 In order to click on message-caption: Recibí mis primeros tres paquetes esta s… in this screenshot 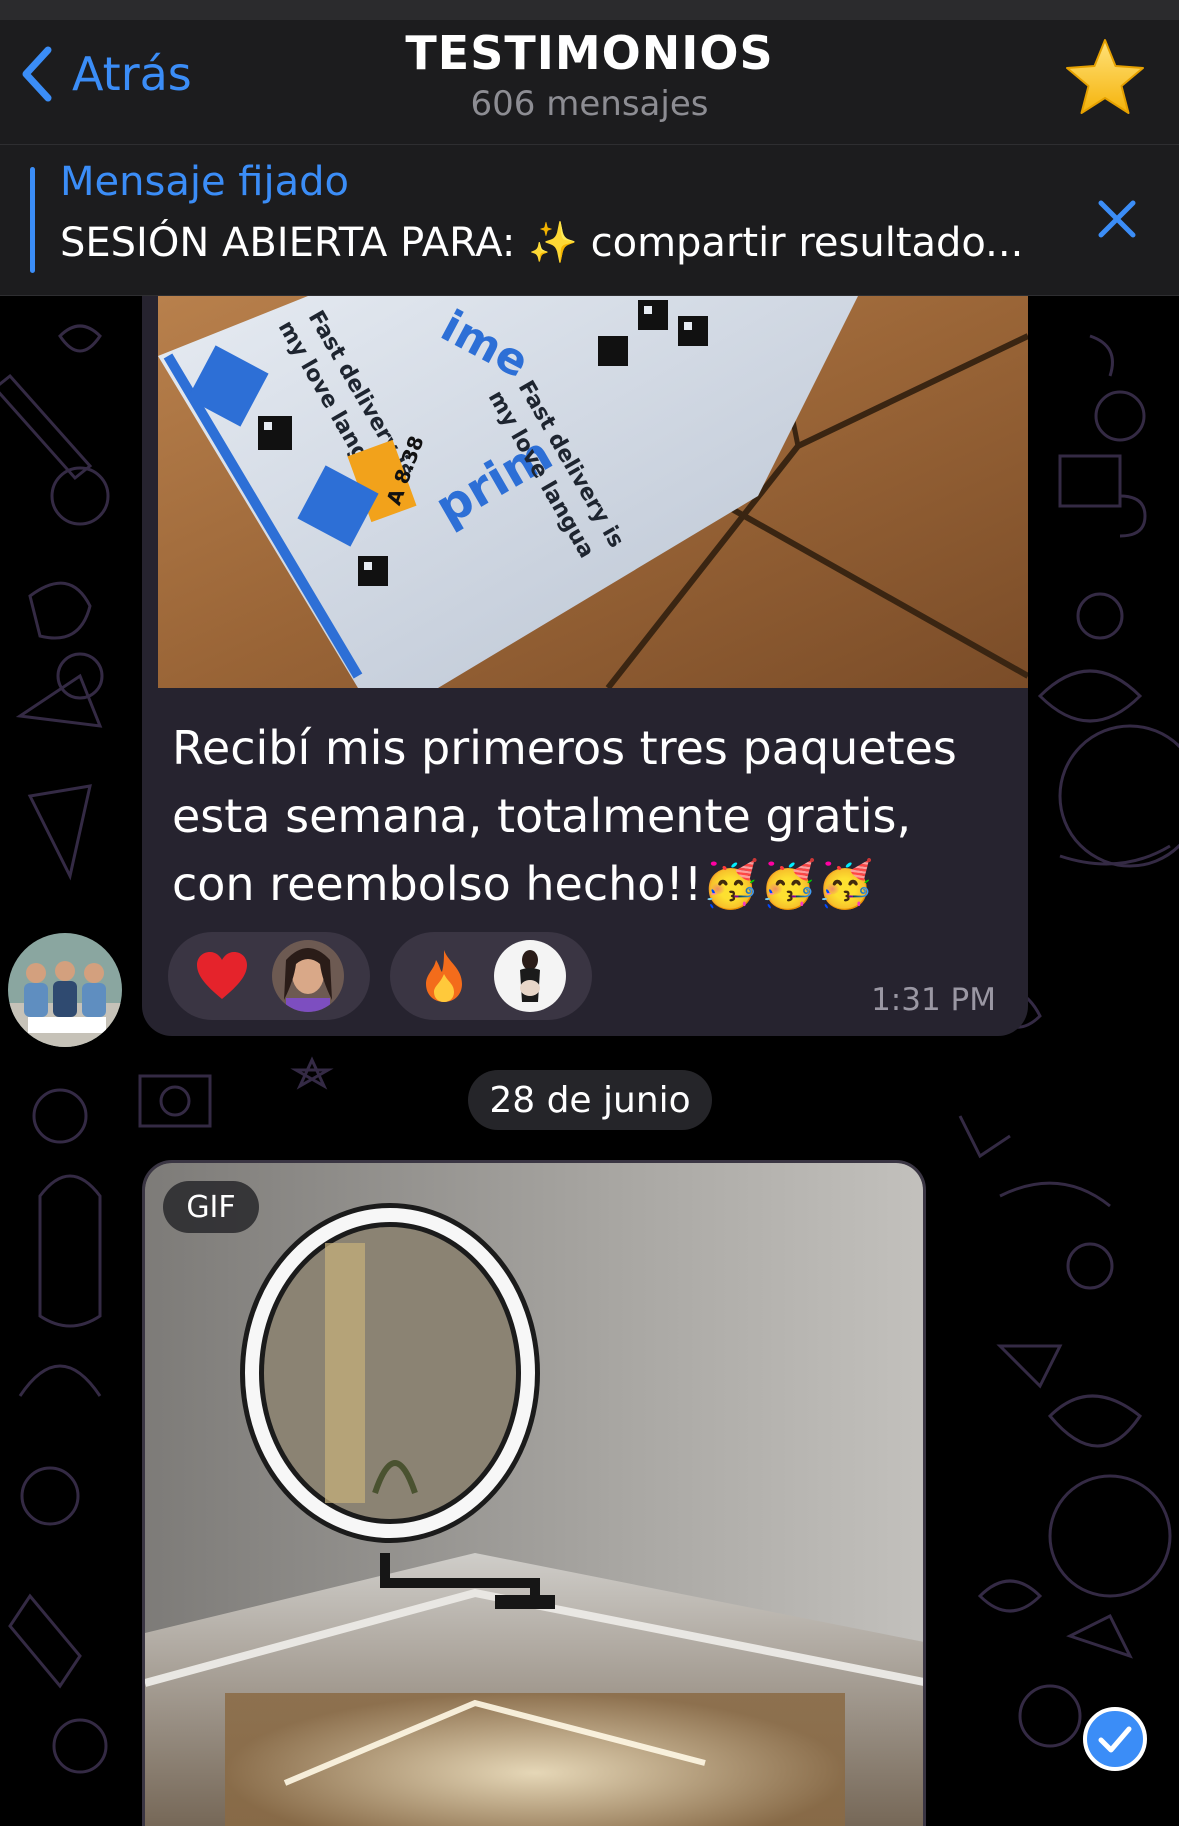, I will do `click(564, 816)`.